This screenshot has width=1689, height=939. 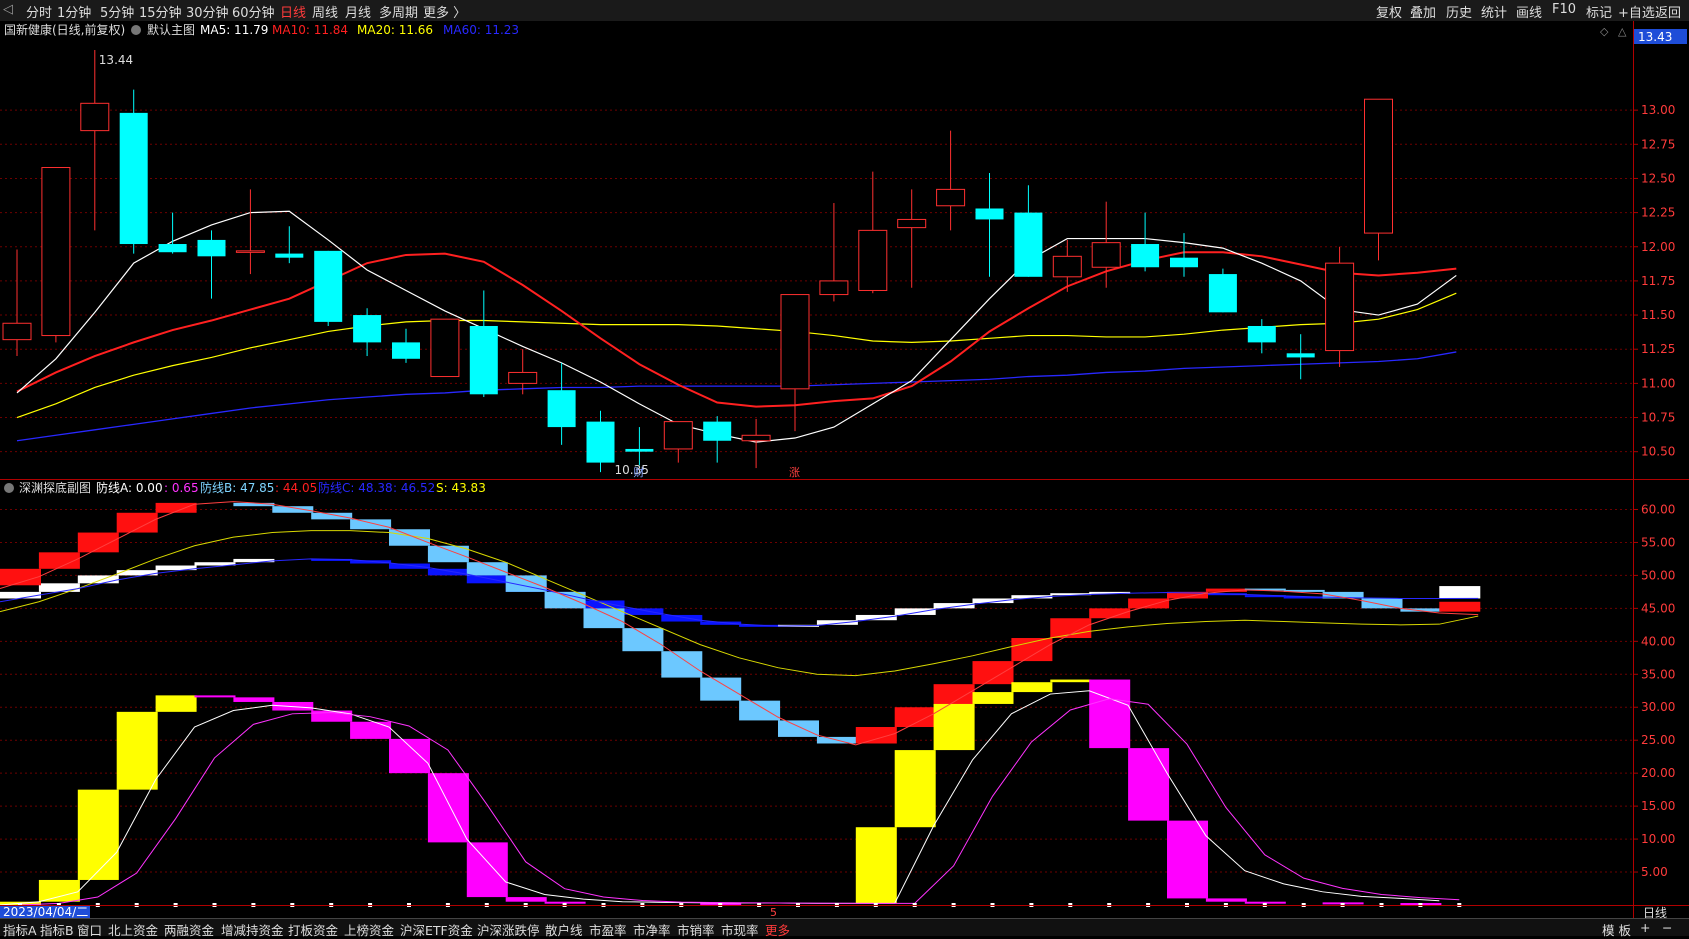 I want to click on tab-retail: 散户线, so click(x=564, y=929).